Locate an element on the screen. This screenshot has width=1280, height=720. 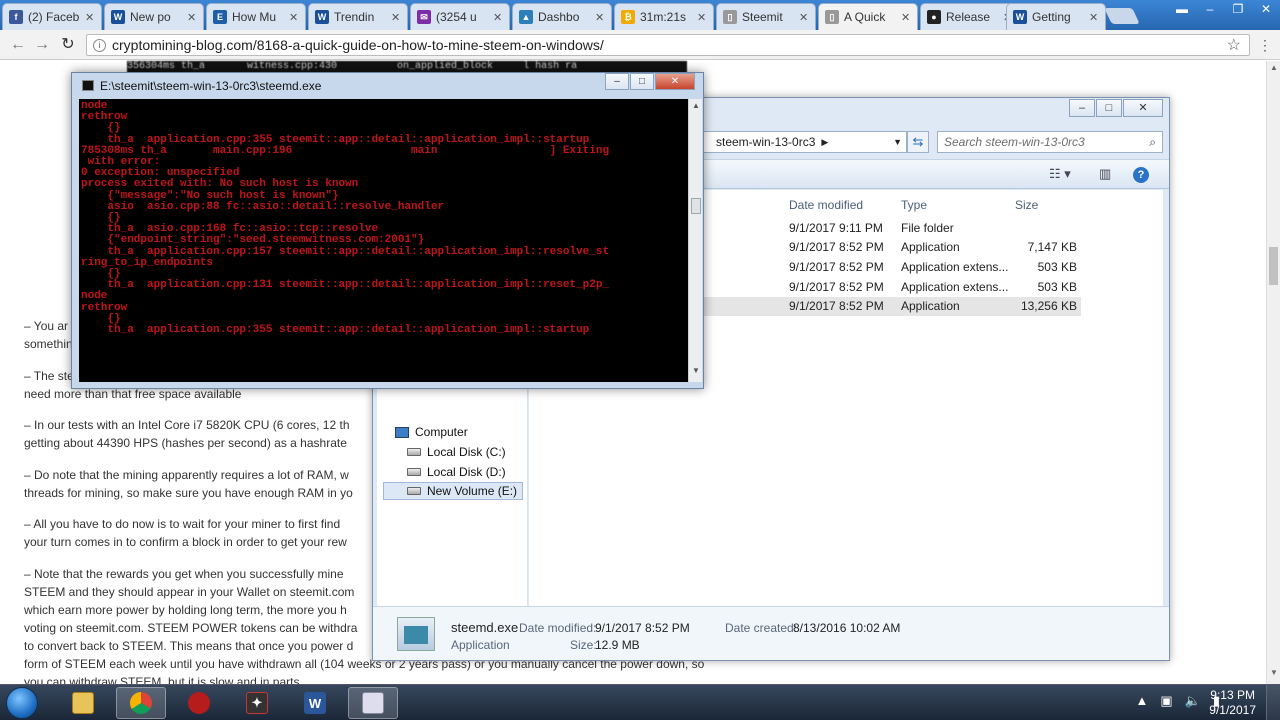
show-hidden-icons-icon: ▲ is located at coordinates (1141, 701).